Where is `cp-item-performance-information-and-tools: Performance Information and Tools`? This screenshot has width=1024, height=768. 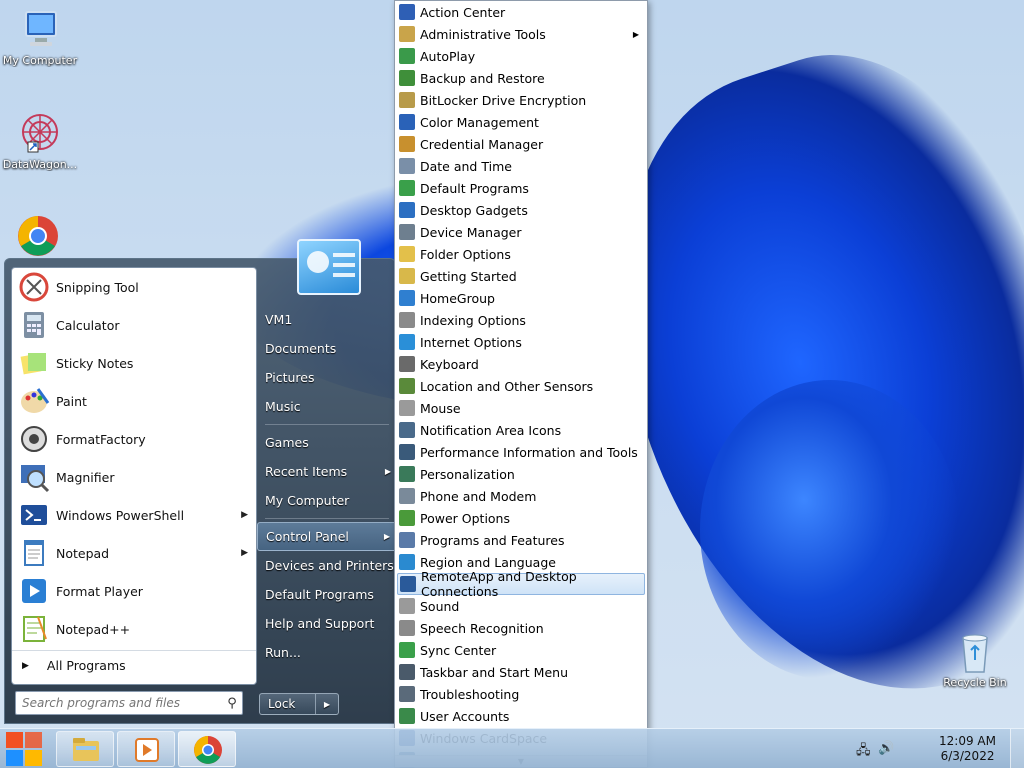 cp-item-performance-information-and-tools: Performance Information and Tools is located at coordinates (521, 452).